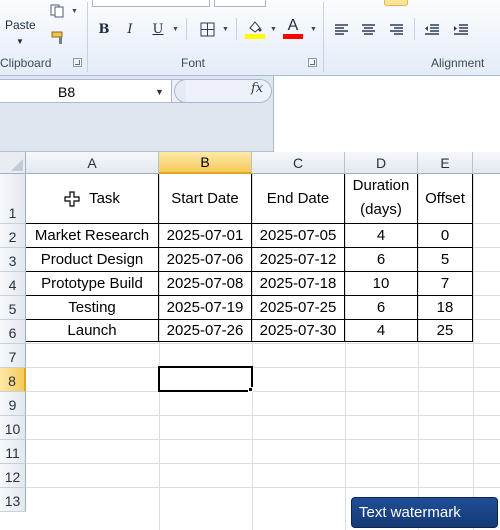 This screenshot has width=500, height=530. What do you see at coordinates (445, 307) in the screenshot?
I see `cell-offset: 18` at bounding box center [445, 307].